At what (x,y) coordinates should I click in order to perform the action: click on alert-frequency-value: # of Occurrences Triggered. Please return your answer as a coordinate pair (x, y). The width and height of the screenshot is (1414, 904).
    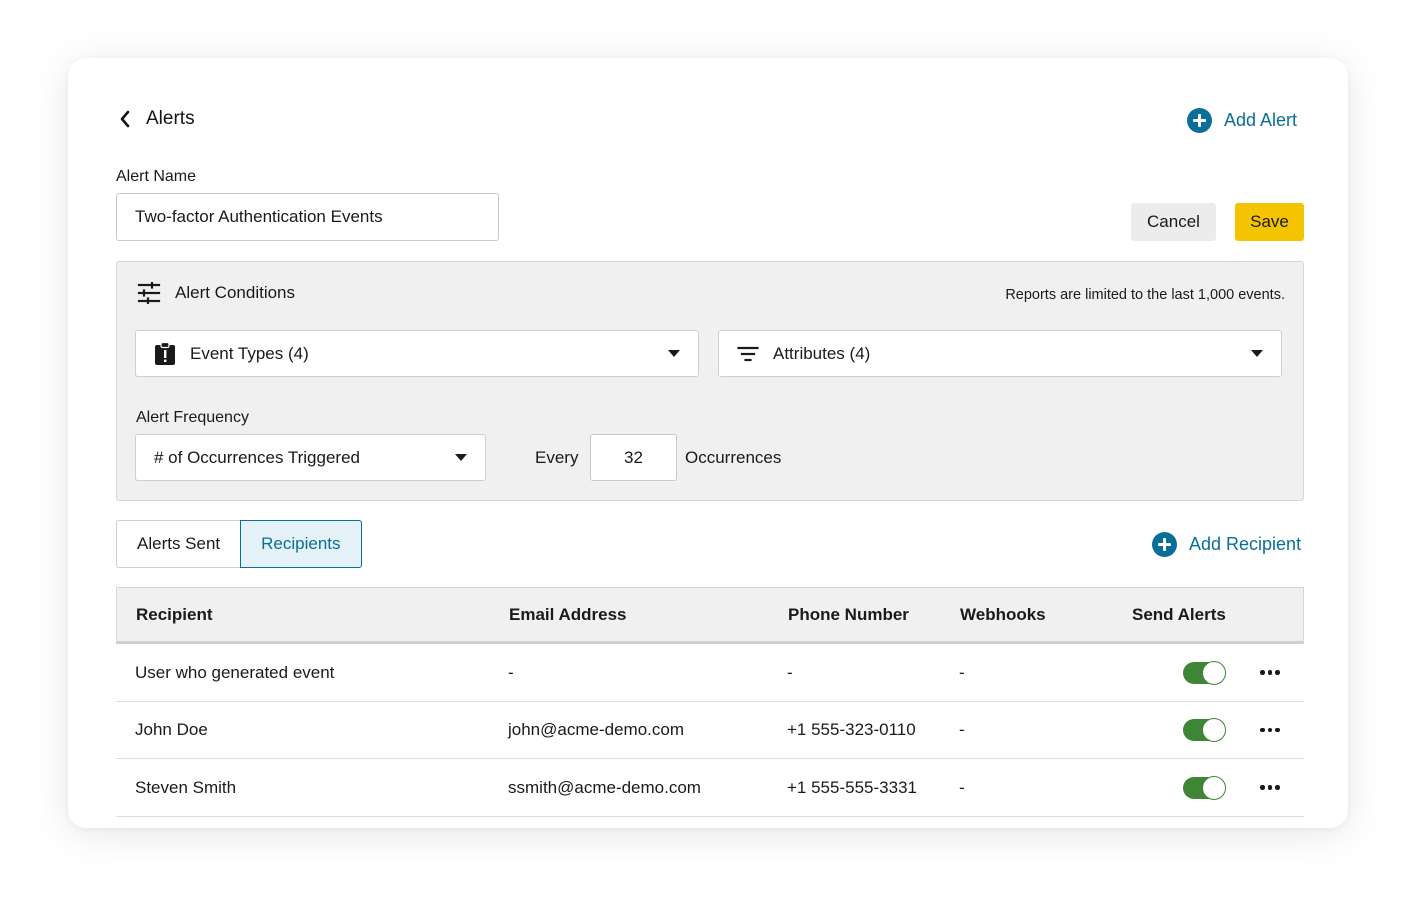
    Looking at the image, I should click on (257, 457).